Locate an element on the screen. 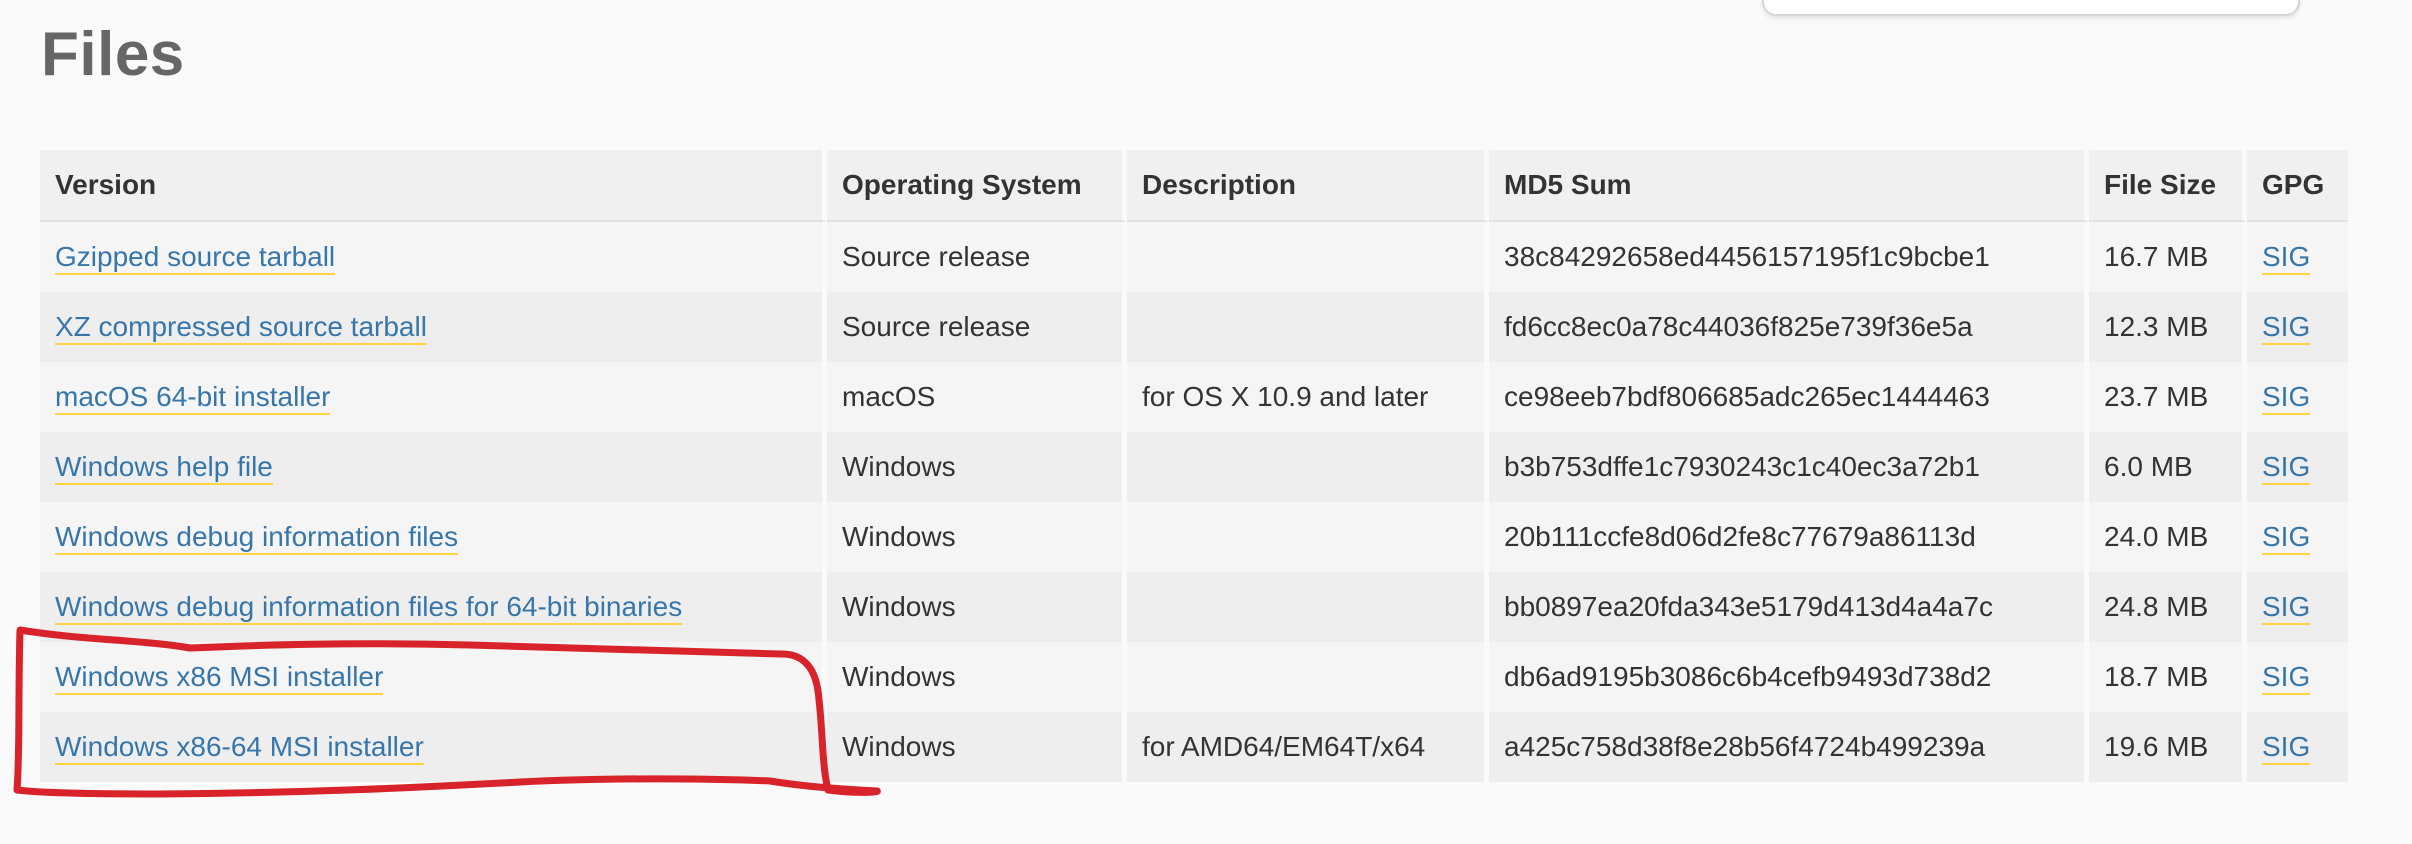 Image resolution: width=2412 pixels, height=844 pixels. version-cell: Windows debug information files is located at coordinates (433, 537).